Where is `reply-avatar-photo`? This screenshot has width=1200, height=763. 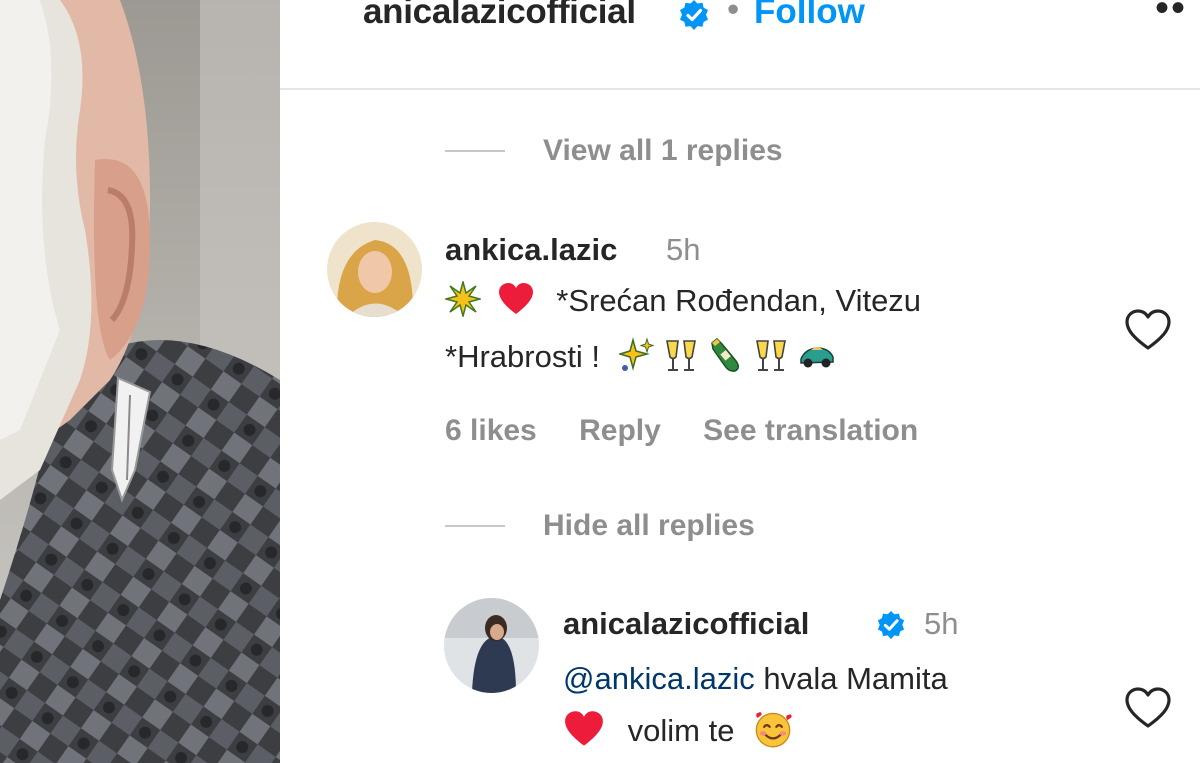
reply-avatar-photo is located at coordinates (491, 645).